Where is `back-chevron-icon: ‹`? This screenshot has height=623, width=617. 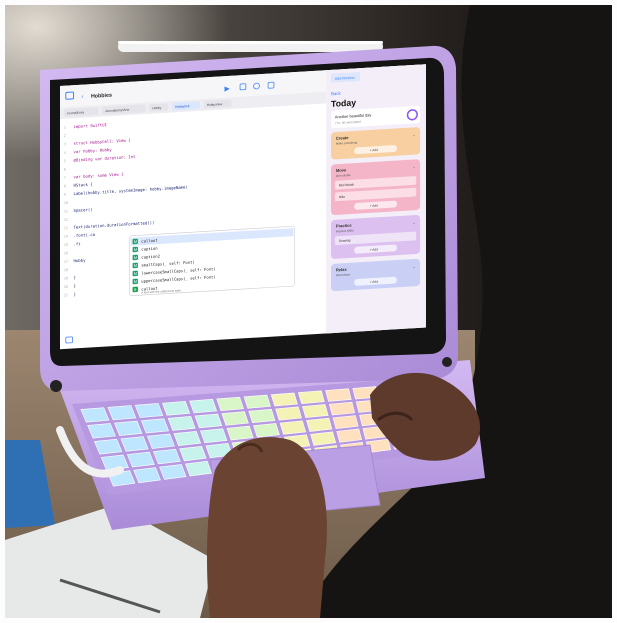
back-chevron-icon: ‹ is located at coordinates (82, 97).